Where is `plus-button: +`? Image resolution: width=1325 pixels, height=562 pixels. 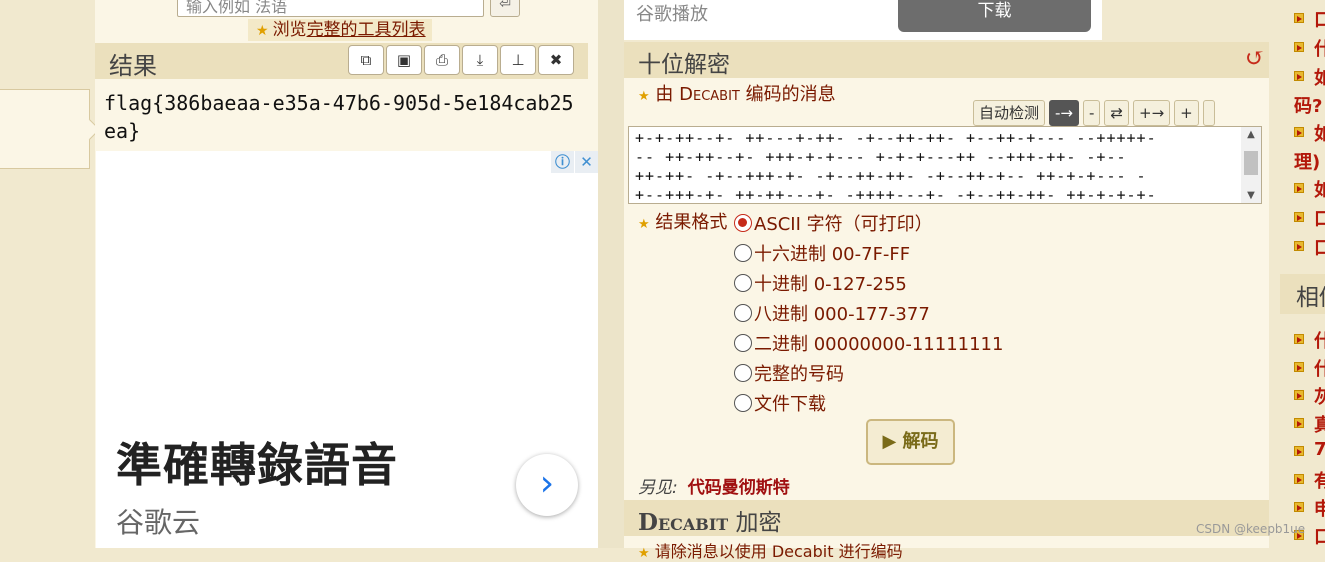 plus-button: + is located at coordinates (1186, 113).